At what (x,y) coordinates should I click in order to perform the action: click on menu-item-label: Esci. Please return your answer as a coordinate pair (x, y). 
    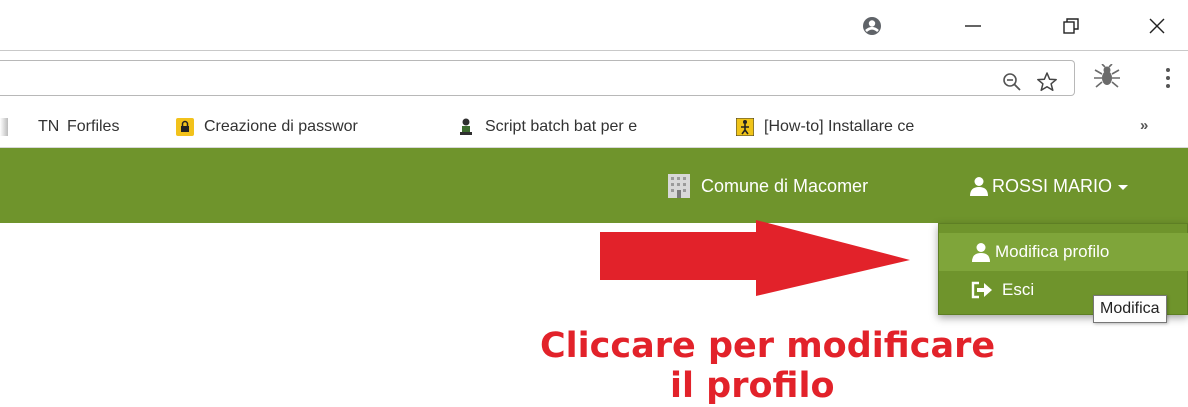
    Looking at the image, I should click on (1018, 289).